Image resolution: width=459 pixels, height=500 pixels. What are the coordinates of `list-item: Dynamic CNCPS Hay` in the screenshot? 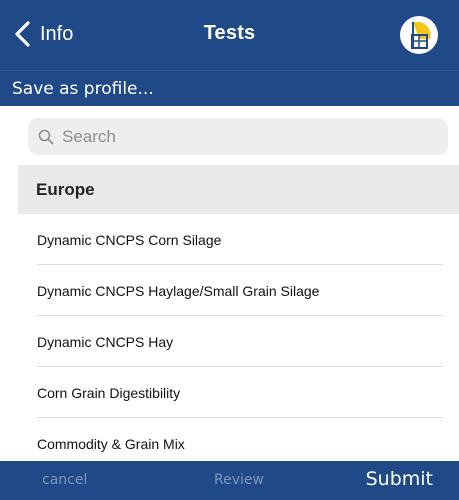 It's located at (229, 341).